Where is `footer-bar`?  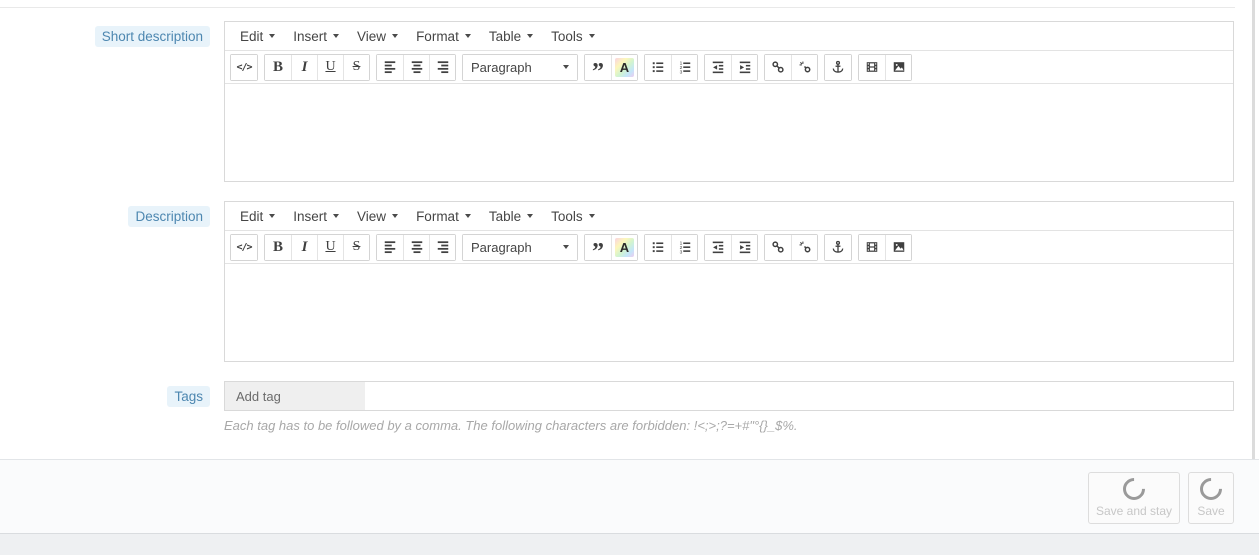
footer-bar is located at coordinates (629, 496).